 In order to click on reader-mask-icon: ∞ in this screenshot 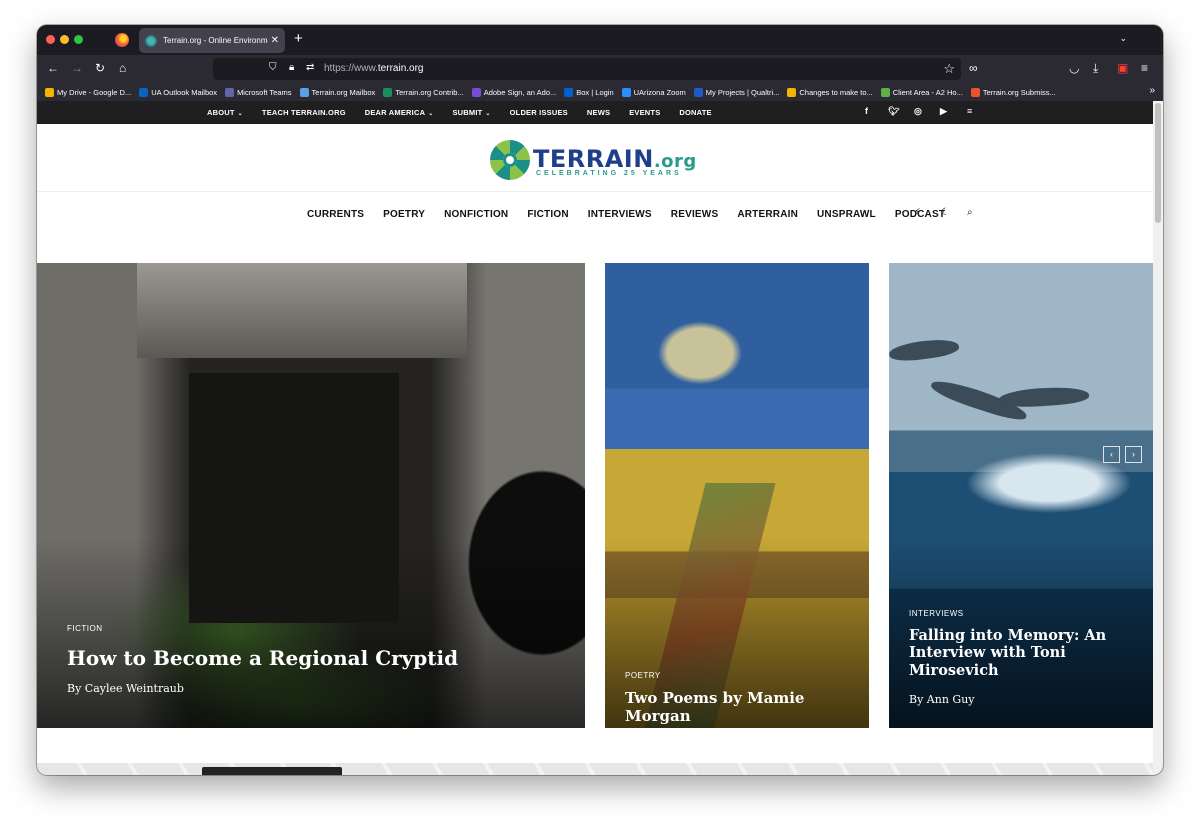, I will do `click(973, 68)`.